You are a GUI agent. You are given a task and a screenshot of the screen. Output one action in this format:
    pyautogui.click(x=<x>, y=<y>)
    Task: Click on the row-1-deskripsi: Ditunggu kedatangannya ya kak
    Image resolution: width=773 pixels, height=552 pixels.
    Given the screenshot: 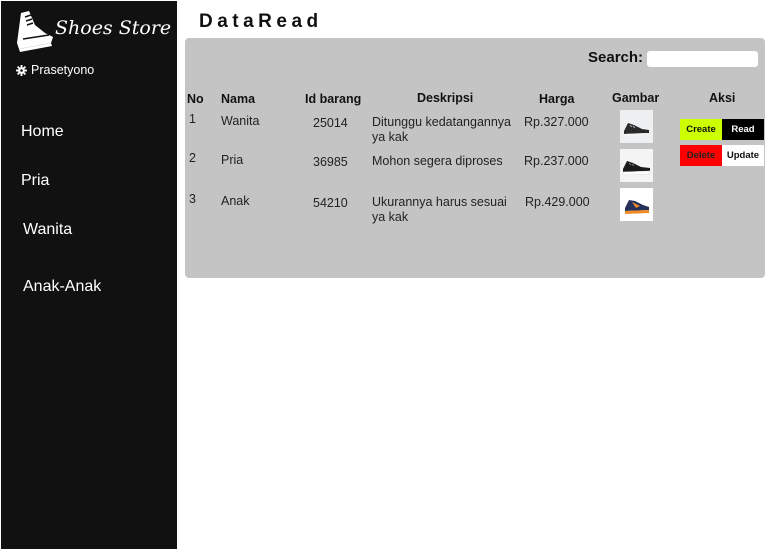 What is the action you would take?
    pyautogui.click(x=442, y=129)
    